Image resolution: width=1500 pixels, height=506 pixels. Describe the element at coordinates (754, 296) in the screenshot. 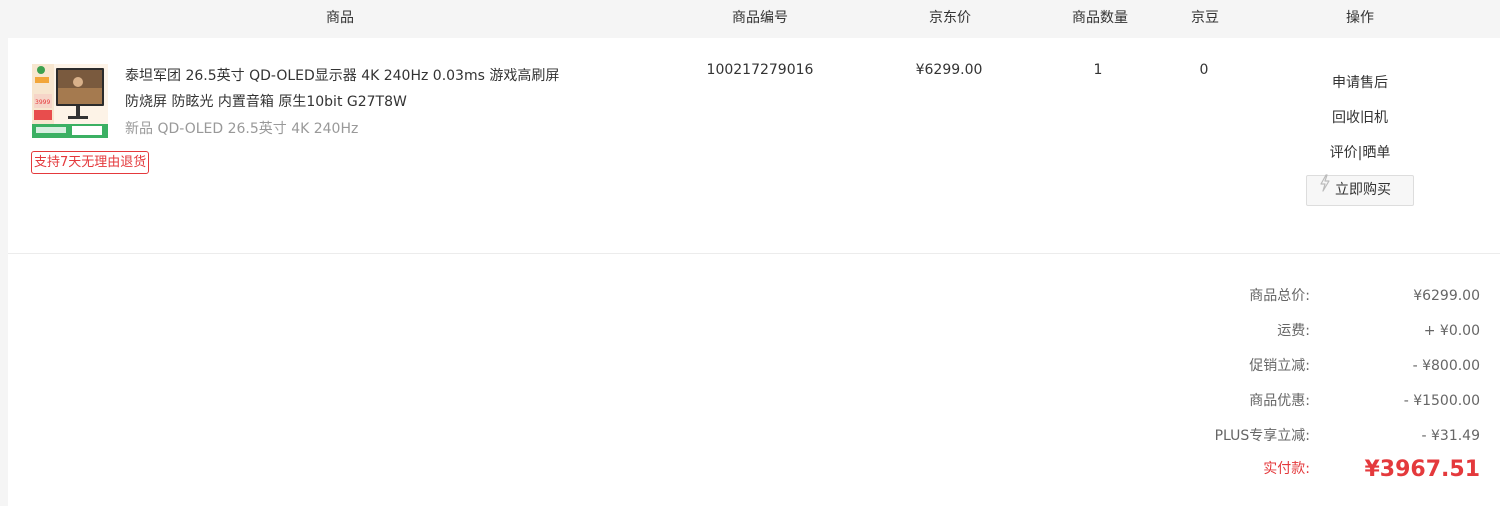

I see `summary-row-total-price: 商品总价: ¥6299.00` at that location.